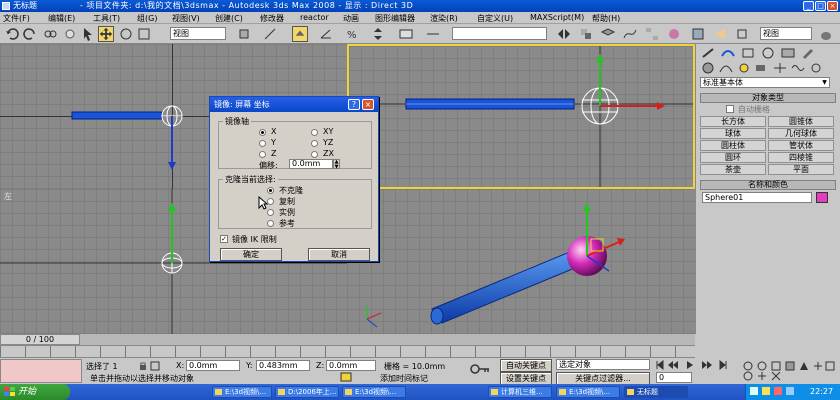  What do you see at coordinates (406, 34) in the screenshot?
I see `edit-named-selections-icon` at bounding box center [406, 34].